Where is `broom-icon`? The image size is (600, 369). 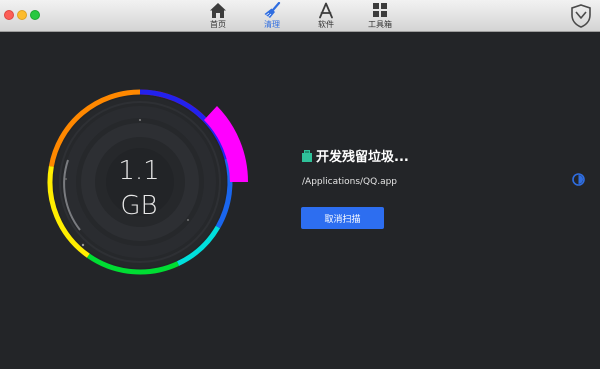
broom-icon is located at coordinates (272, 10).